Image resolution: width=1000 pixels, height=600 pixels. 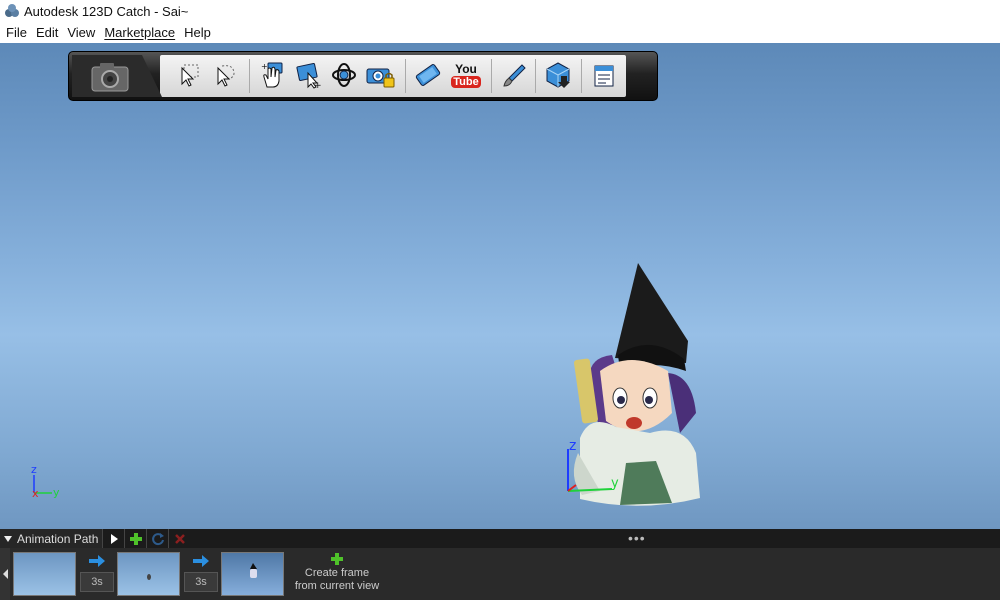 I want to click on menu-view: View, so click(x=81, y=32).